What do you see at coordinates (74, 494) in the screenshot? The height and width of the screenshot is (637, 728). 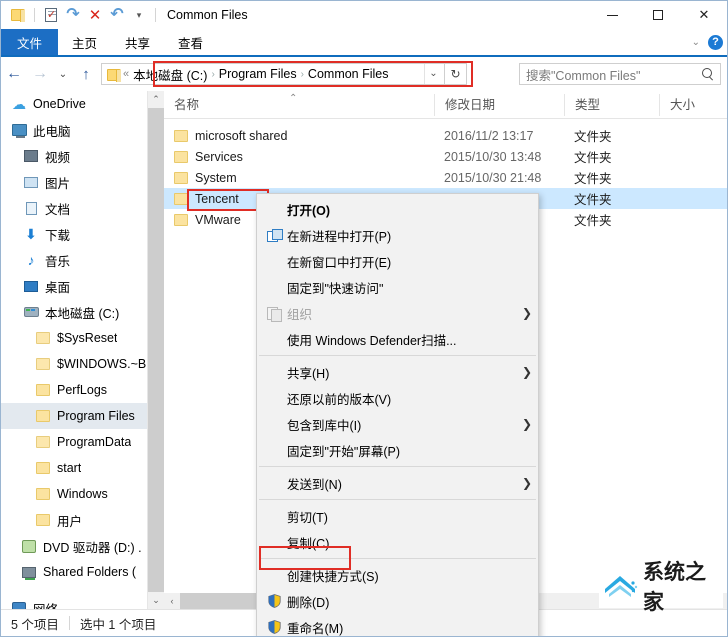 I see `sidebar-item-windows: Windows` at bounding box center [74, 494].